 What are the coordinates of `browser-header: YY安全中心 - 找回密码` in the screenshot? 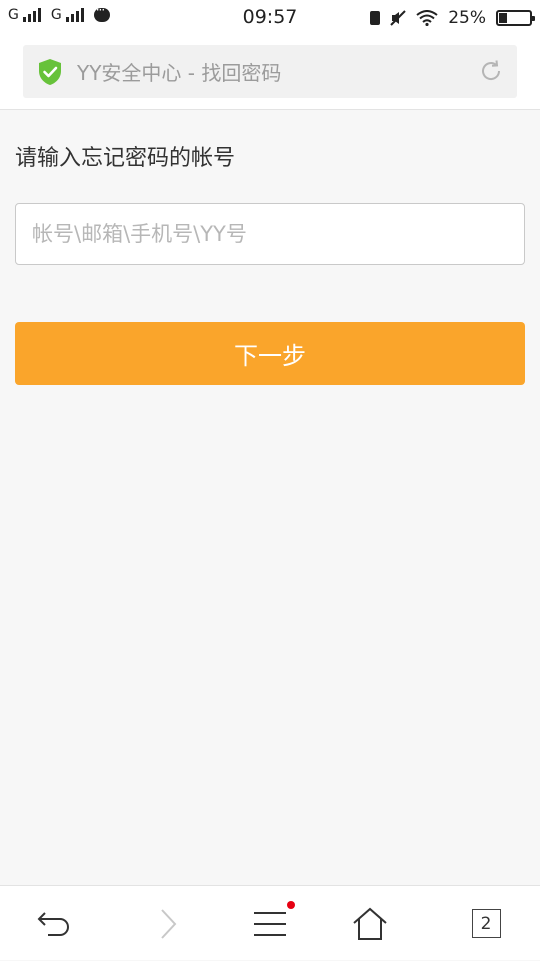 It's located at (270, 73).